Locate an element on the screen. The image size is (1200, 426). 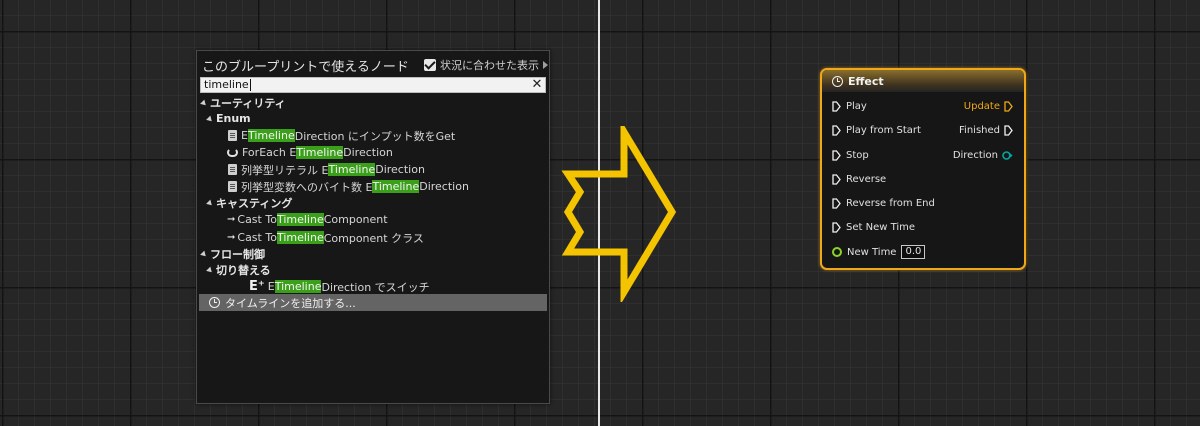
category-flow-control: フロー制御 is located at coordinates (232, 253).